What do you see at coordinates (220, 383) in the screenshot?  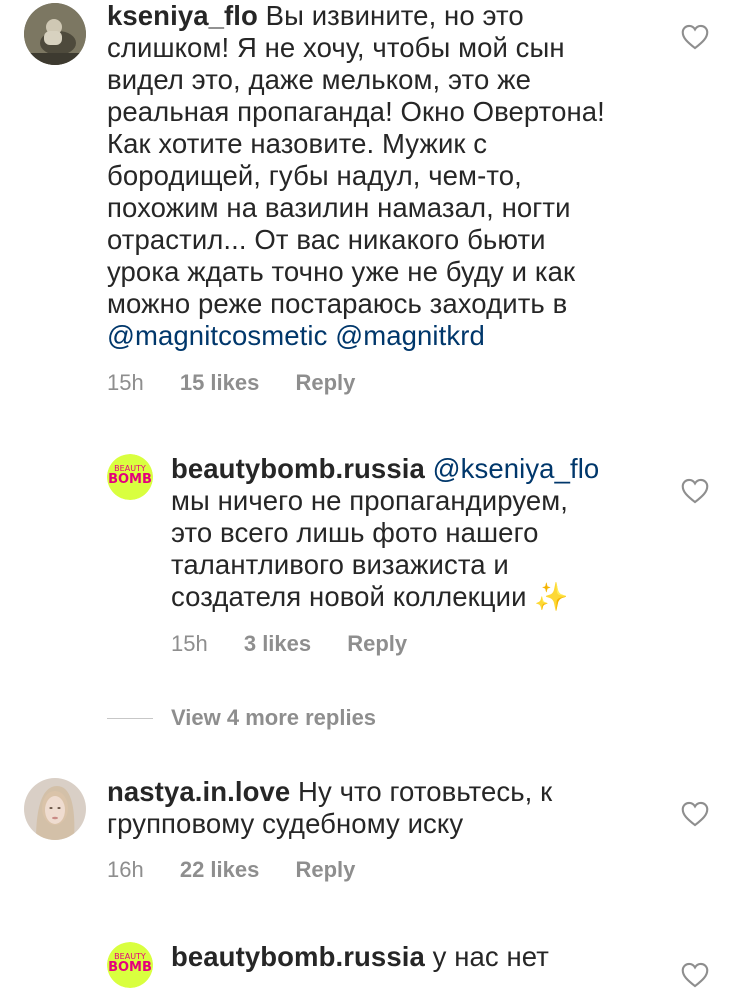 I see `likes-count: 15 likes` at bounding box center [220, 383].